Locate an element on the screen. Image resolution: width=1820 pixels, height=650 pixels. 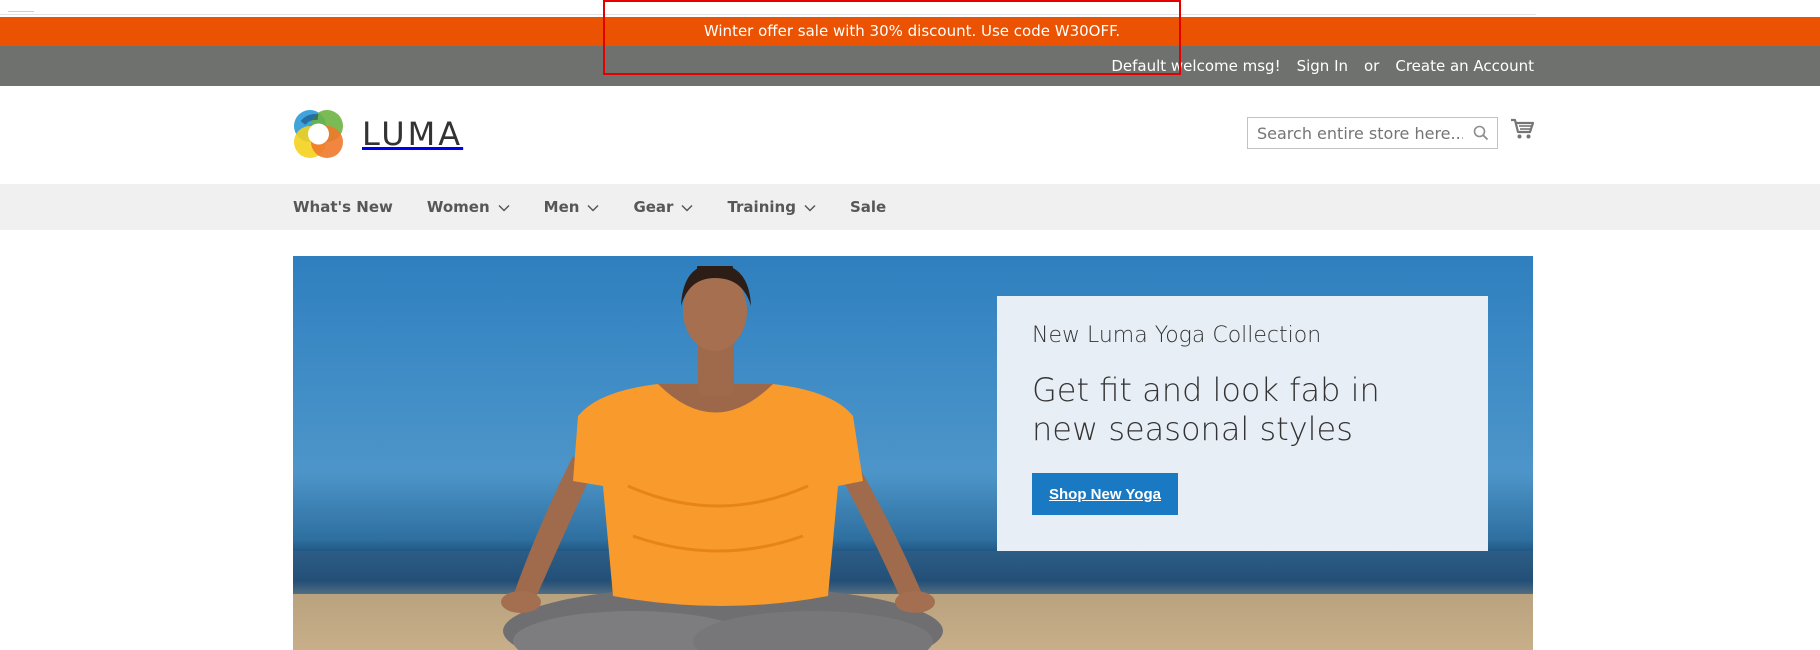
search-icon is located at coordinates (1481, 135).